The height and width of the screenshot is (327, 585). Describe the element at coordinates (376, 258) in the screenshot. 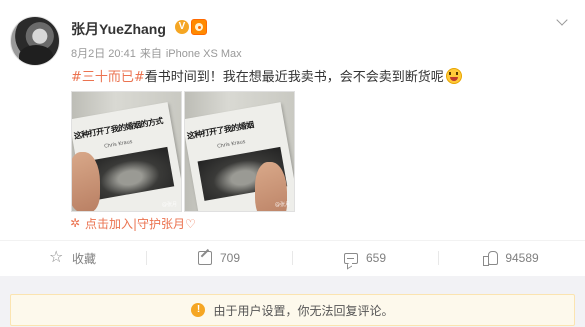

I see `comment-count: 659` at that location.